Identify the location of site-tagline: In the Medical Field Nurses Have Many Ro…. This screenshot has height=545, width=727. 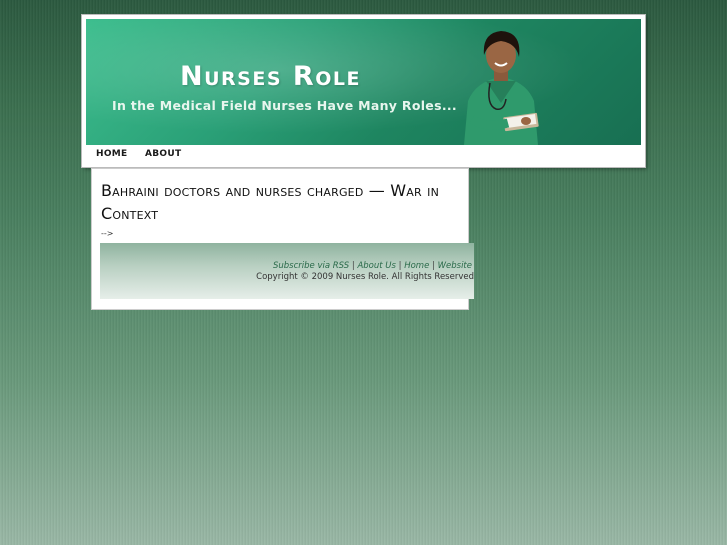
(284, 105).